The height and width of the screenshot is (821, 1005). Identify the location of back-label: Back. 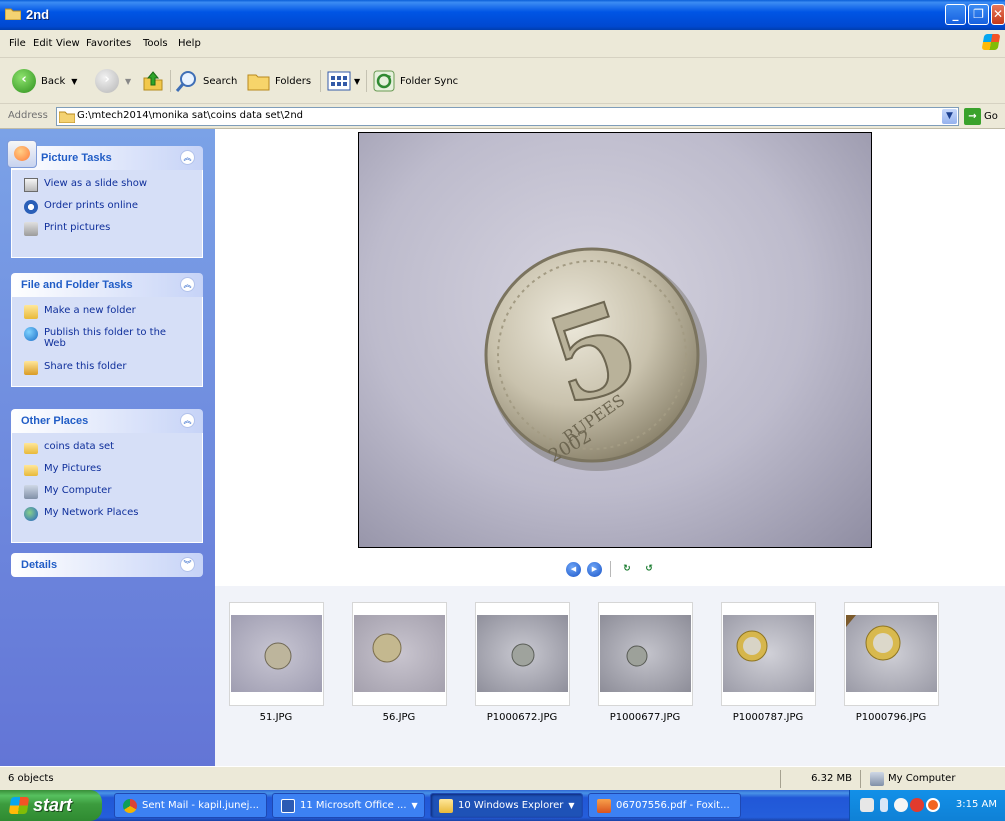
(53, 81).